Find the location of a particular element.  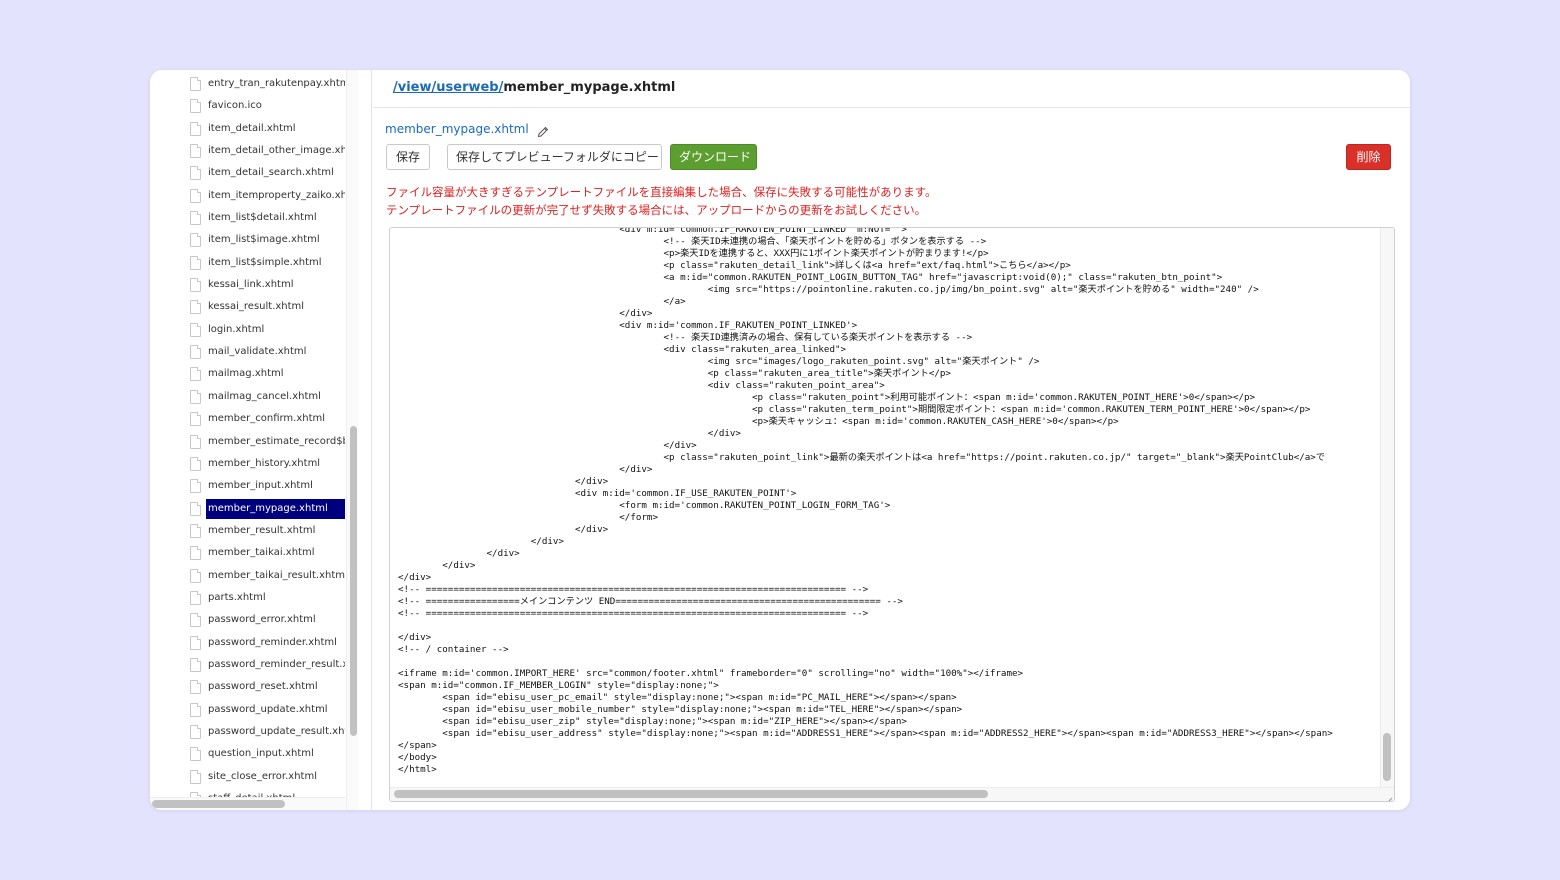

file-tree-item-label: item_detail_other_image.xhtml is located at coordinates (276, 151).